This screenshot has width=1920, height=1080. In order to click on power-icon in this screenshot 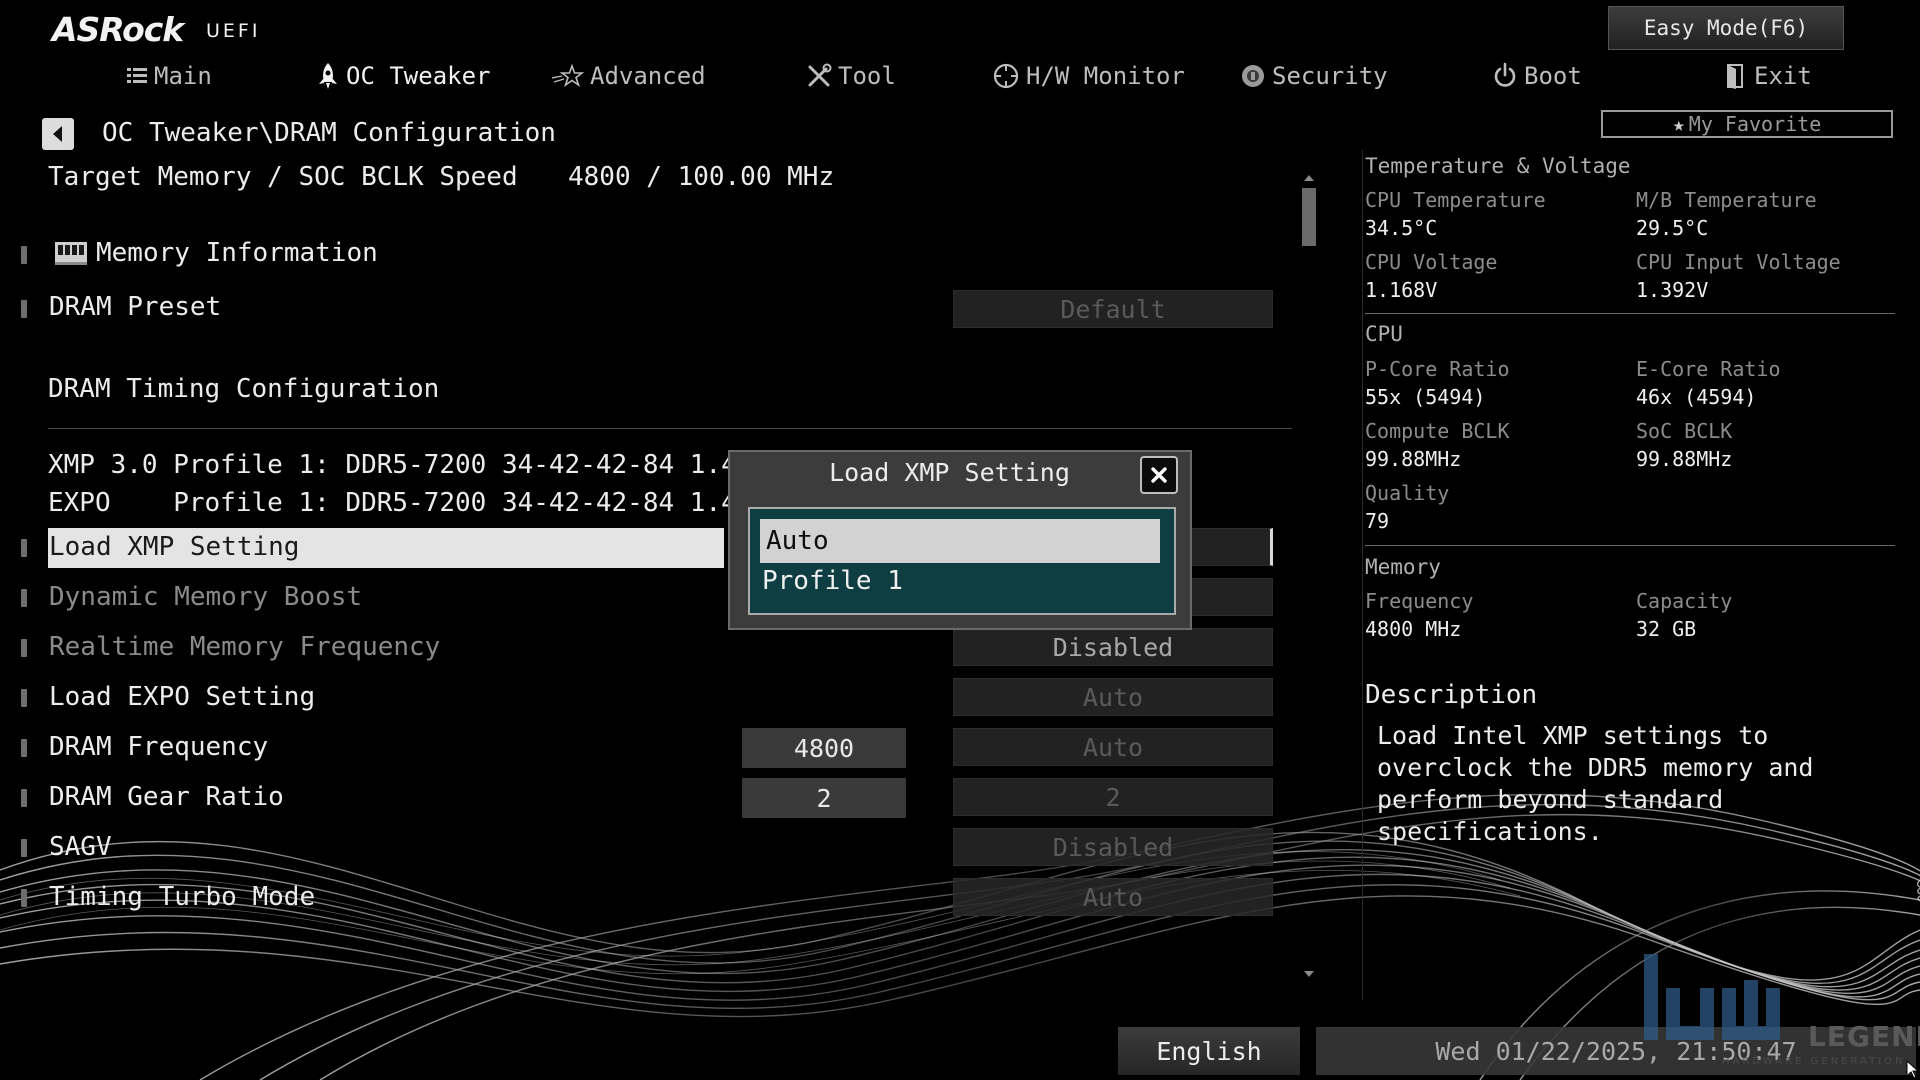, I will do `click(1505, 74)`.